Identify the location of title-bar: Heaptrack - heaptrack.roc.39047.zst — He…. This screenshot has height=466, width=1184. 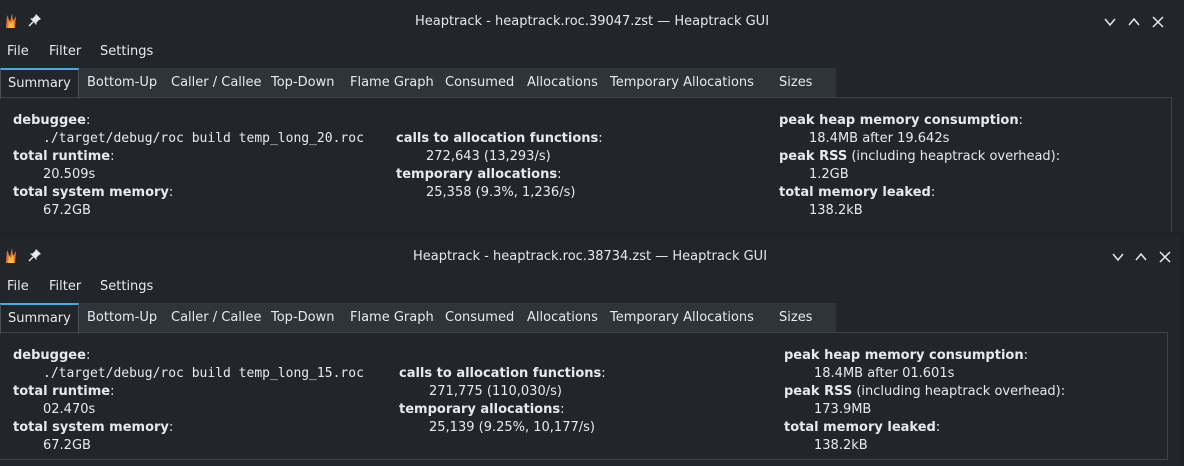
(592, 22).